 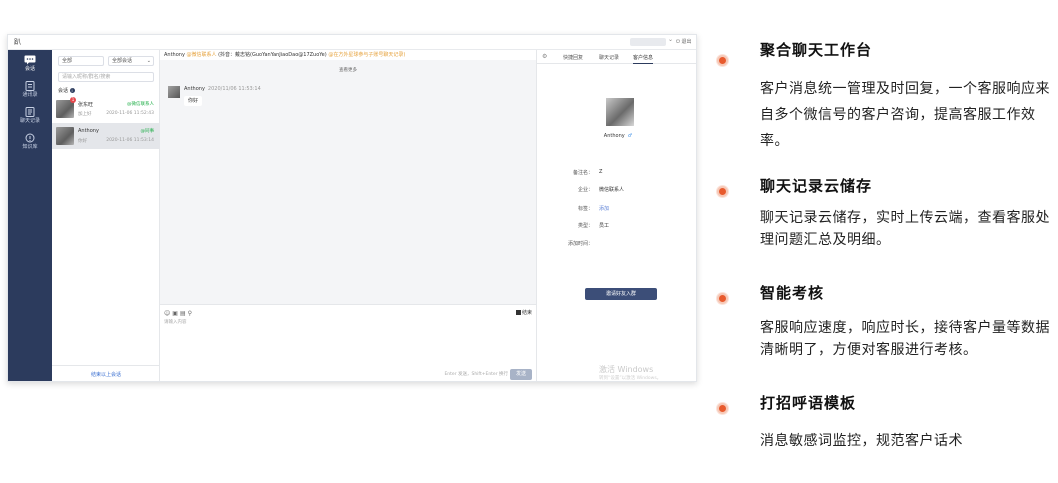 I want to click on field-label: 备注名：, so click(x=582, y=173).